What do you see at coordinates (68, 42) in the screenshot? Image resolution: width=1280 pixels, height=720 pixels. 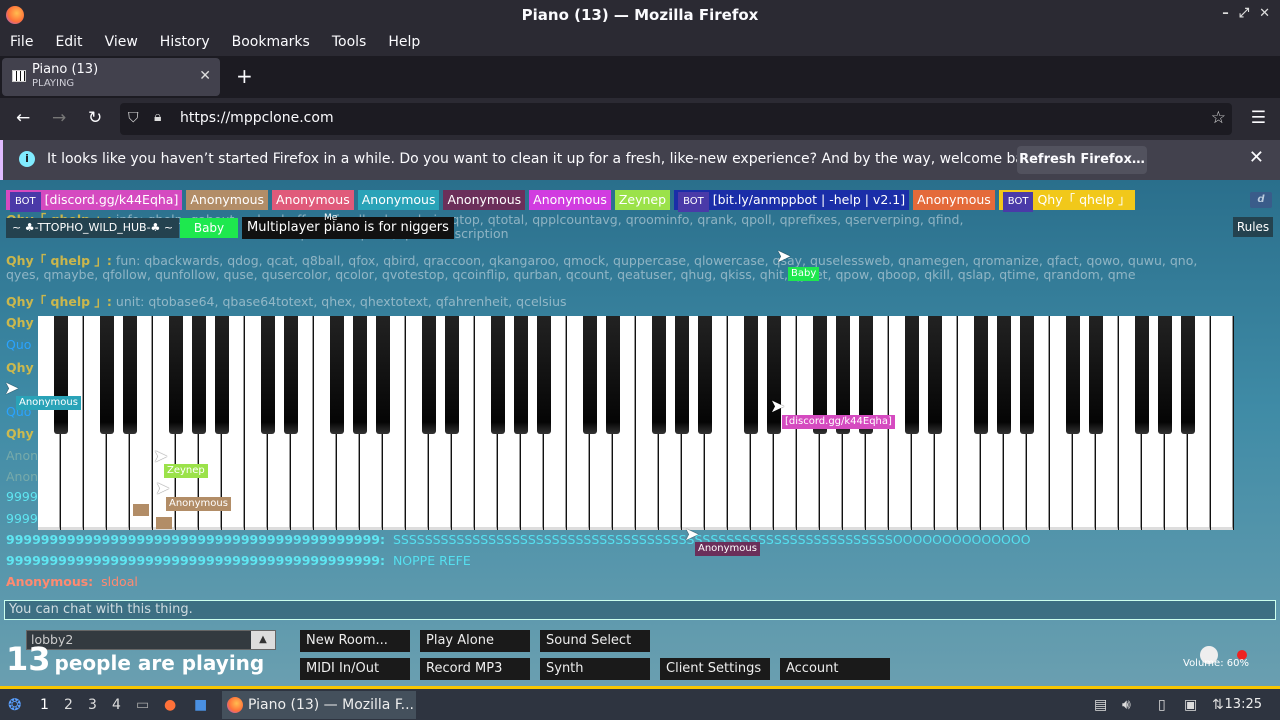 I see `menu-edit: Edit` at bounding box center [68, 42].